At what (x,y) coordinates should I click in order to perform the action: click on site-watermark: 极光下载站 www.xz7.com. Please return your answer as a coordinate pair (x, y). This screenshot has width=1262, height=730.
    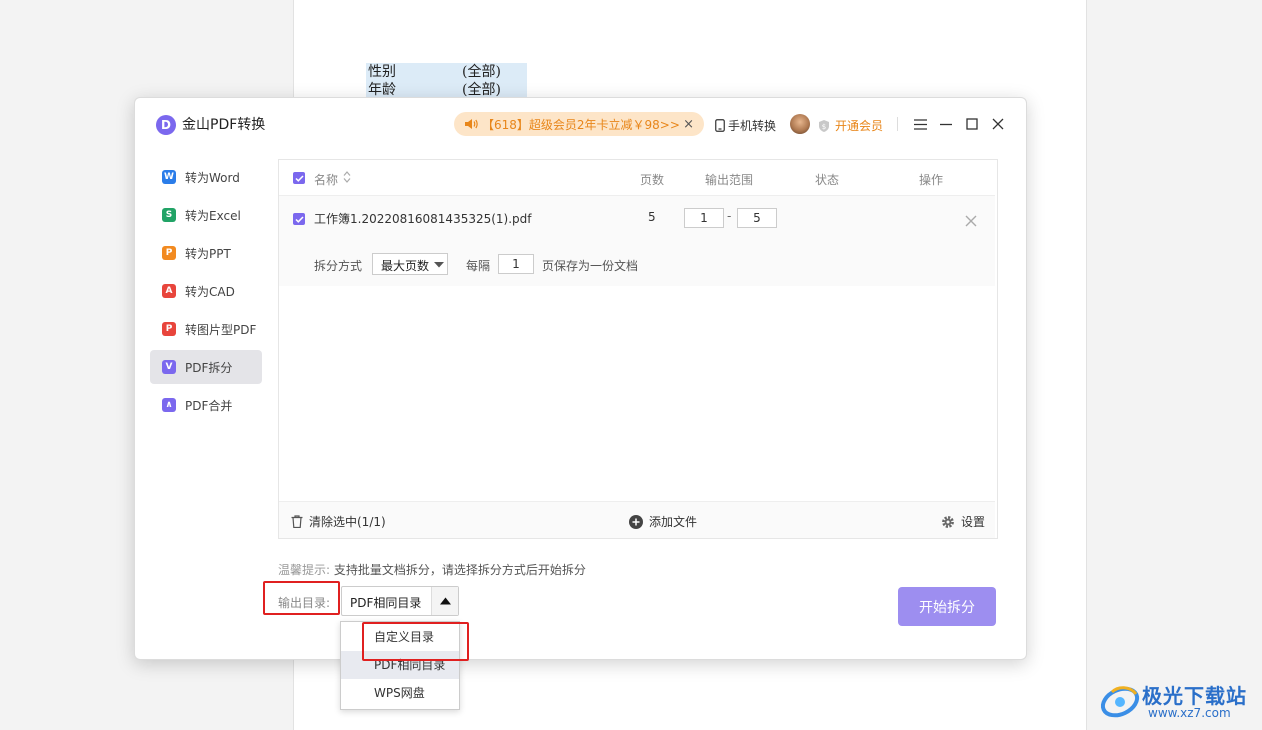
    Looking at the image, I should click on (1178, 701).